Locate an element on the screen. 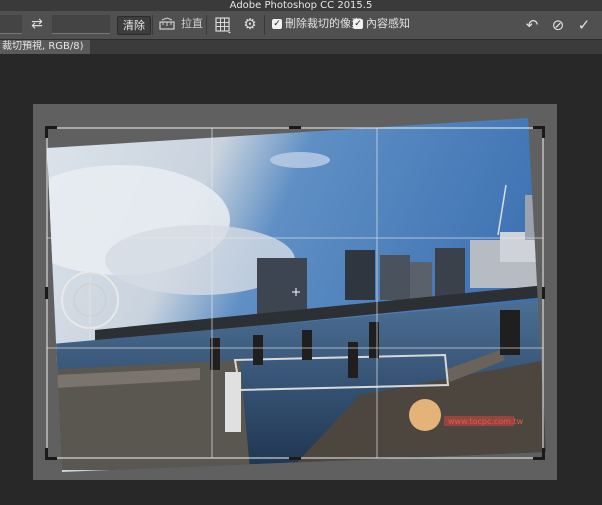 This screenshot has width=602, height=505. gear-icon: ⚙ is located at coordinates (250, 24).